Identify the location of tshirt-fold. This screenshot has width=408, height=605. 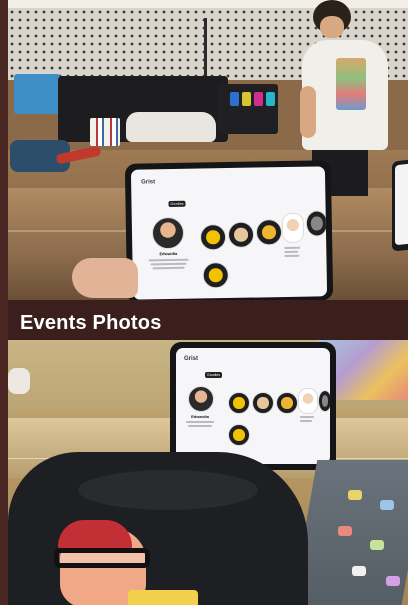
(168, 490).